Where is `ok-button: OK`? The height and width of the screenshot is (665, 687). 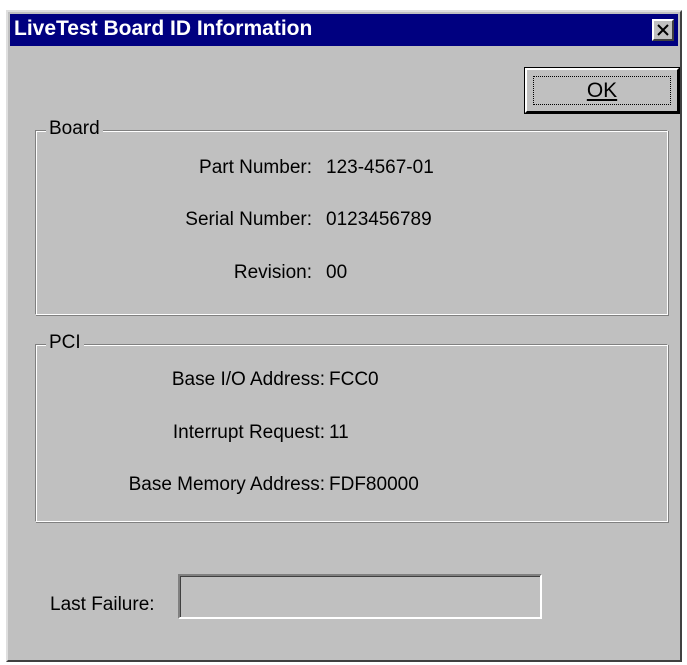
ok-button: OK is located at coordinates (602, 90).